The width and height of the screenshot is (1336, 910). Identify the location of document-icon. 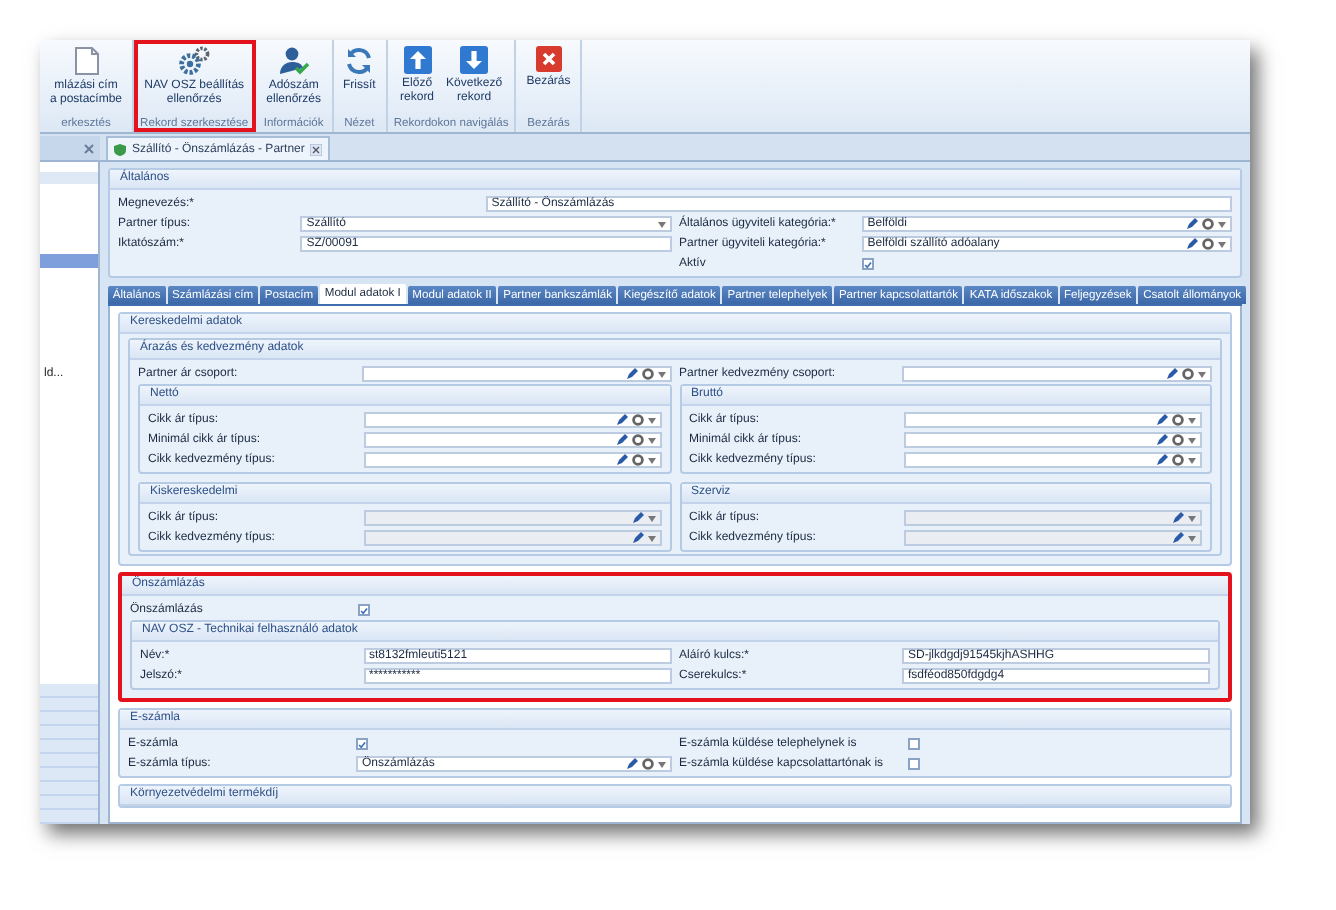
(86, 61).